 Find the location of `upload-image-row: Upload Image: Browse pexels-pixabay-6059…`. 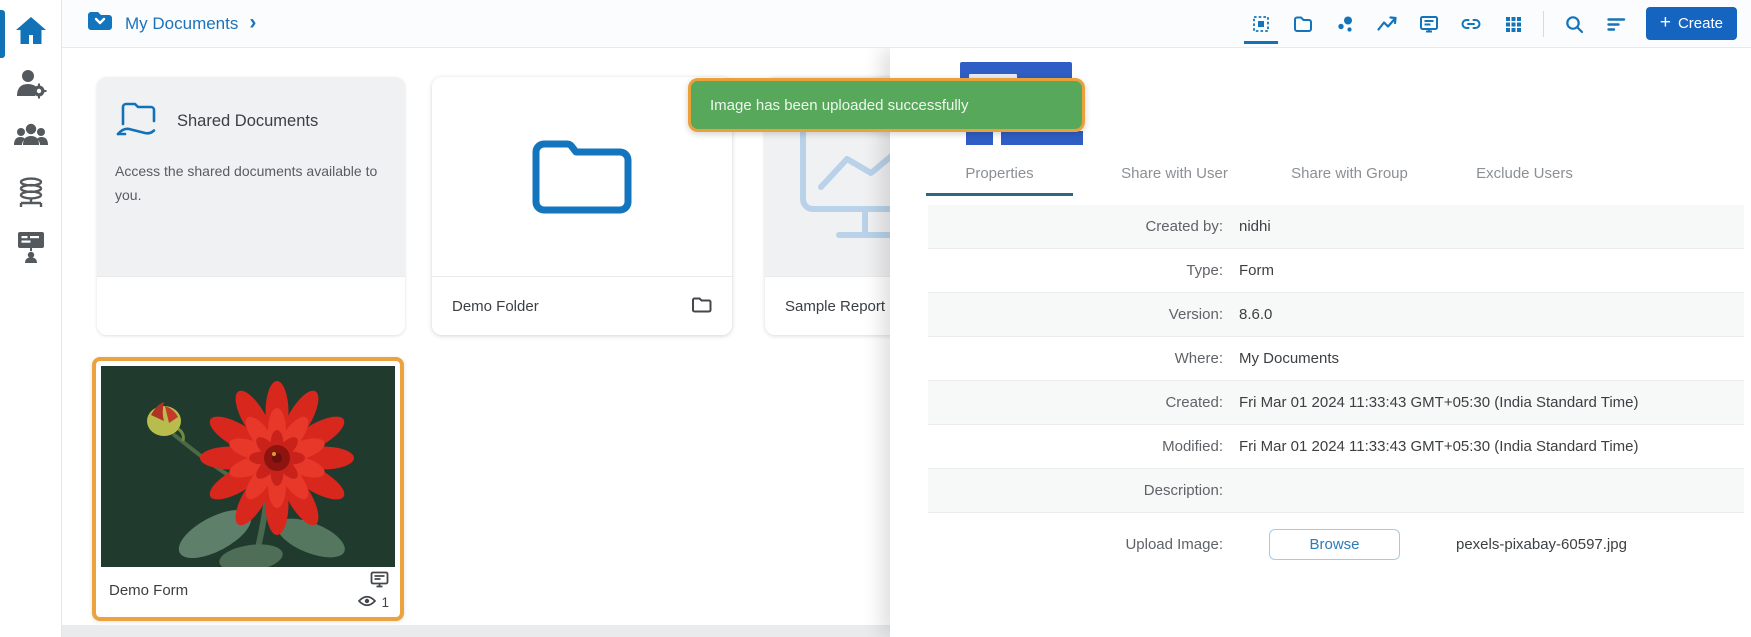

upload-image-row: Upload Image: Browse pexels-pixabay-6059… is located at coordinates (1336, 544).